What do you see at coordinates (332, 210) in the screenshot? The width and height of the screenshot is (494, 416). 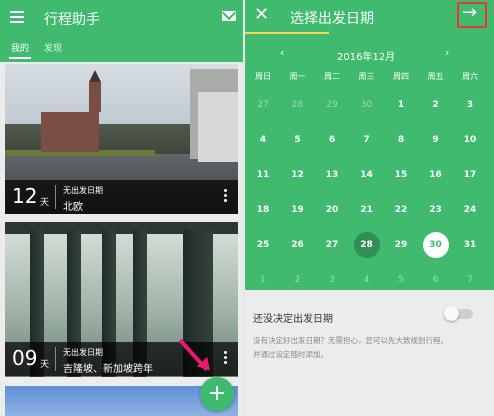 I see `calendar-day: 20` at bounding box center [332, 210].